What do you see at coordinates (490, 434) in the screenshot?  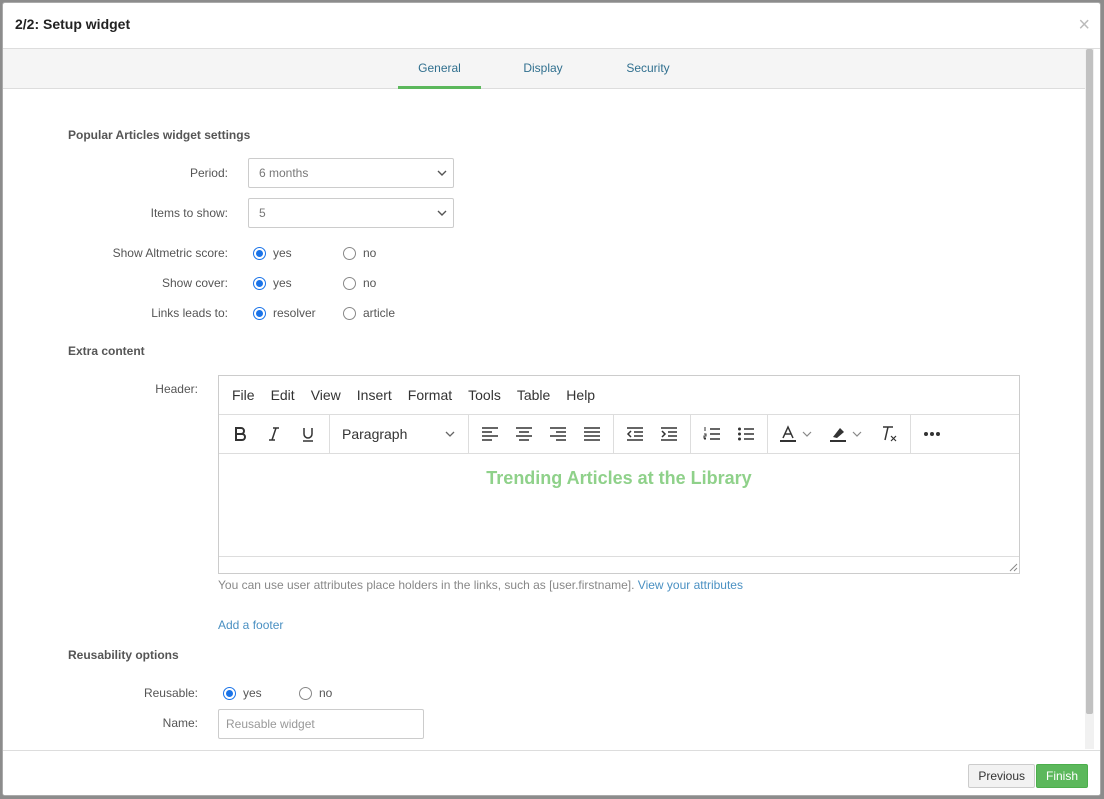 I see `align-left-icon` at bounding box center [490, 434].